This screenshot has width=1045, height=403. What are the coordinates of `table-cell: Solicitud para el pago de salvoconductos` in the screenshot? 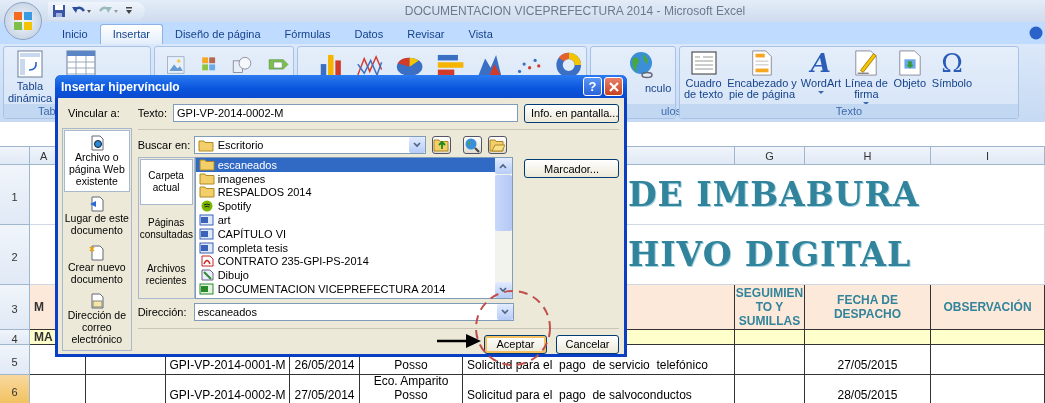 It's located at (599, 389).